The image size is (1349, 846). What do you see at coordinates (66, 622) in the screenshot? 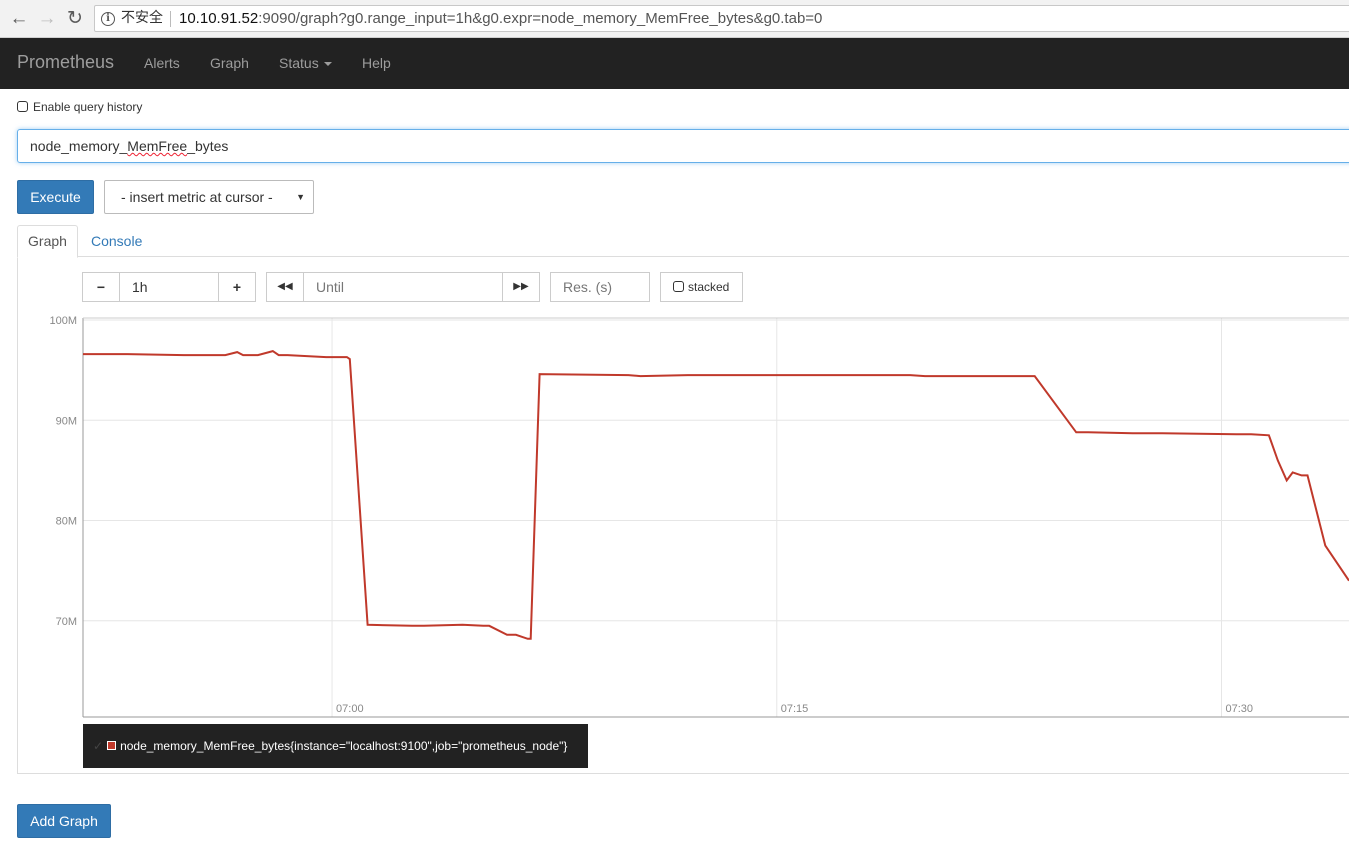
I see `y-tick-label: 70M` at bounding box center [66, 622].